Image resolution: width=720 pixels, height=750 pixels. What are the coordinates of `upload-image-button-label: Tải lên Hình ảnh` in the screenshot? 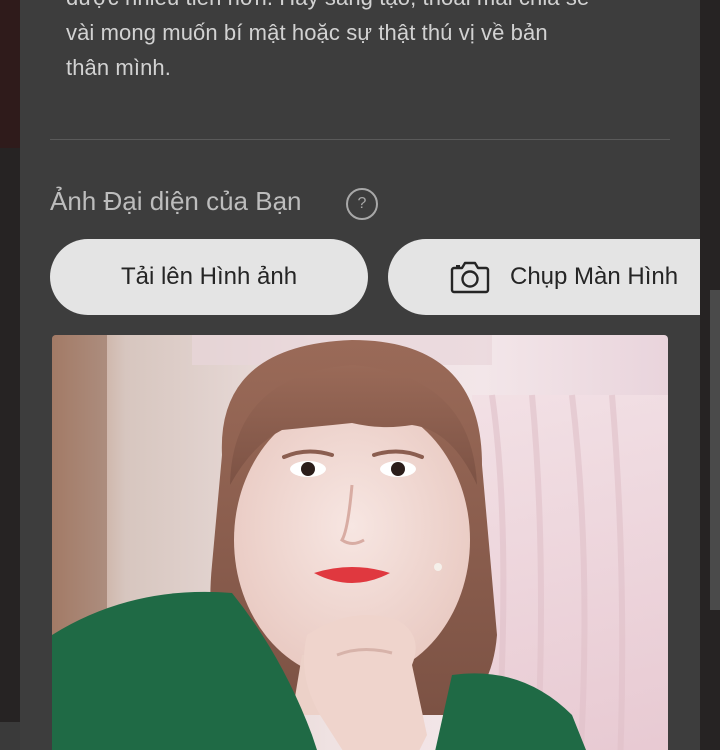 It's located at (209, 276).